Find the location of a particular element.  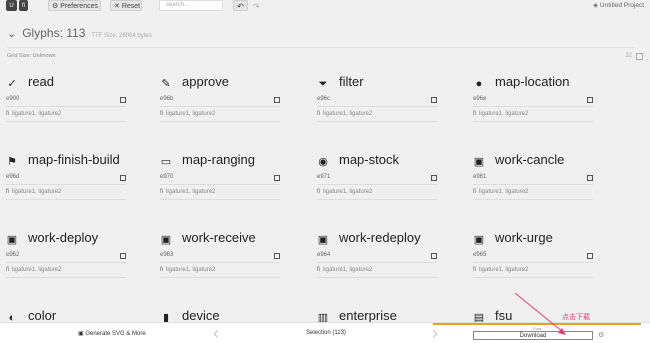

annotation-arrow is located at coordinates (540, 313).